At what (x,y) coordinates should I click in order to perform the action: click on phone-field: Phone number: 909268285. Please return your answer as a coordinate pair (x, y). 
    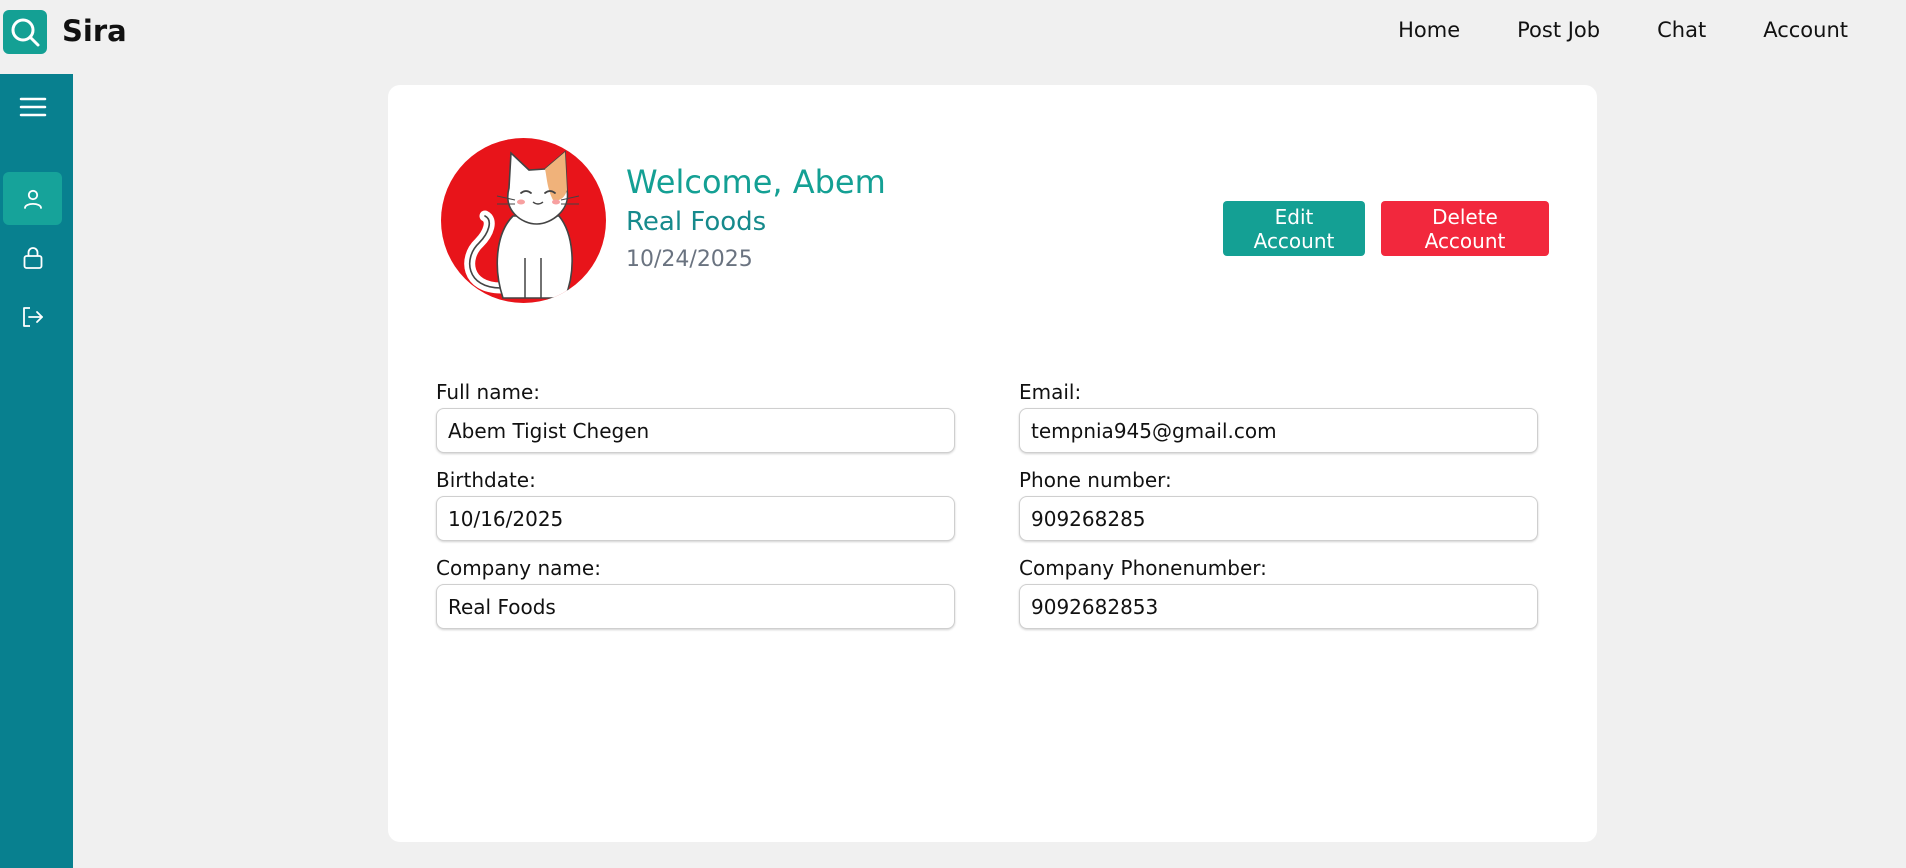
    Looking at the image, I should click on (1278, 504).